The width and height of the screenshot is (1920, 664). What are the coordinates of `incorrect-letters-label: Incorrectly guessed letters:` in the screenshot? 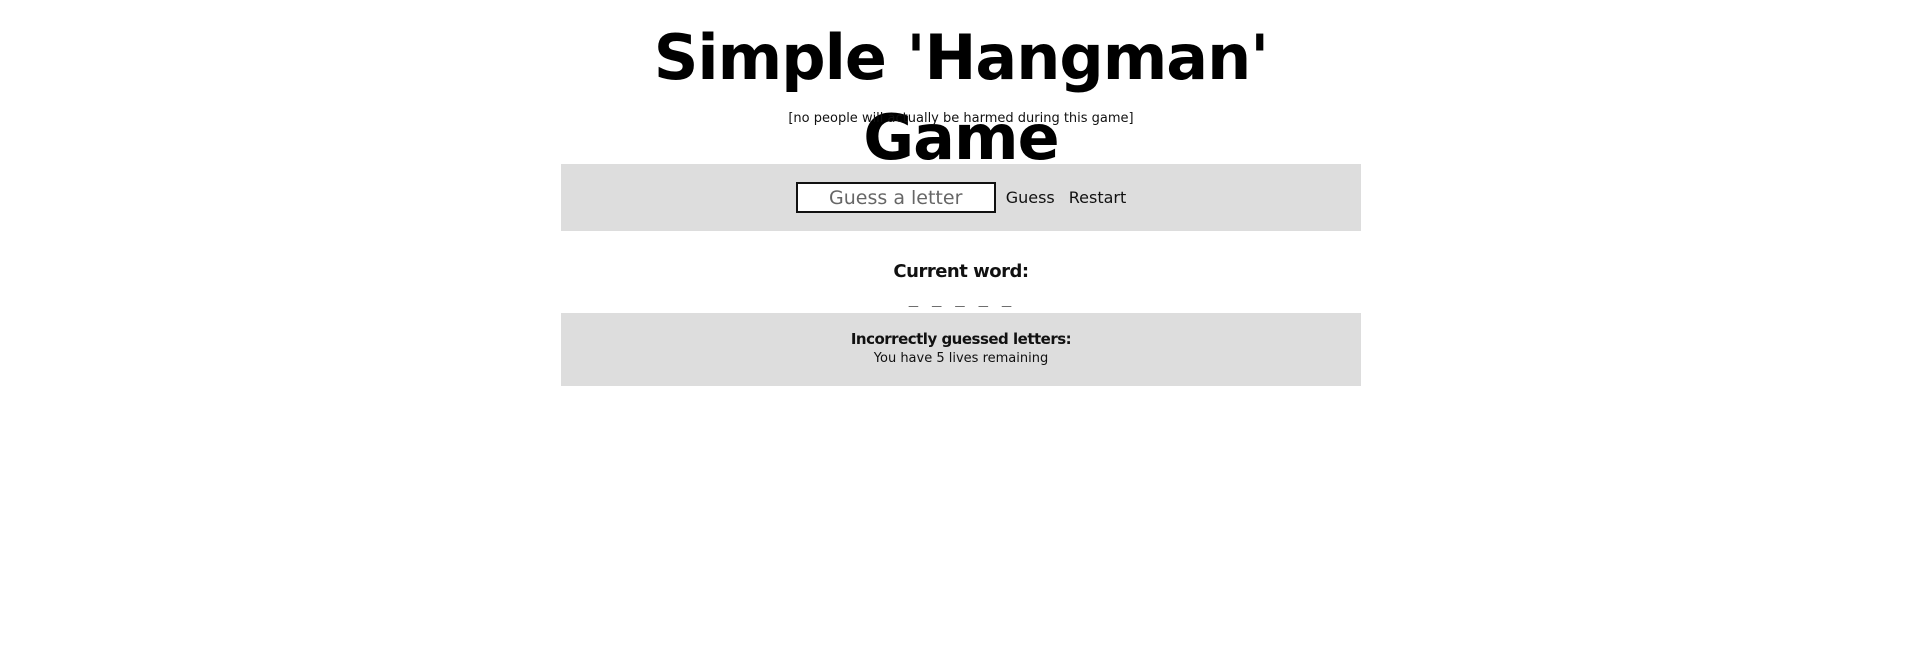 It's located at (961, 339).